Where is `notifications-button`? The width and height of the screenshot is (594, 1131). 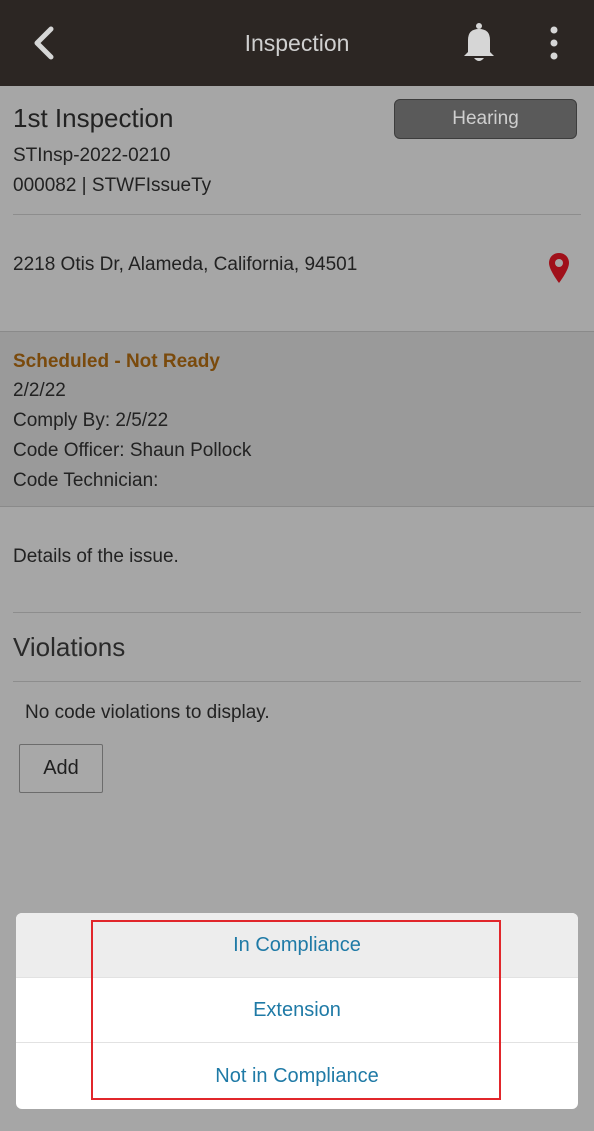
notifications-button is located at coordinates (479, 43).